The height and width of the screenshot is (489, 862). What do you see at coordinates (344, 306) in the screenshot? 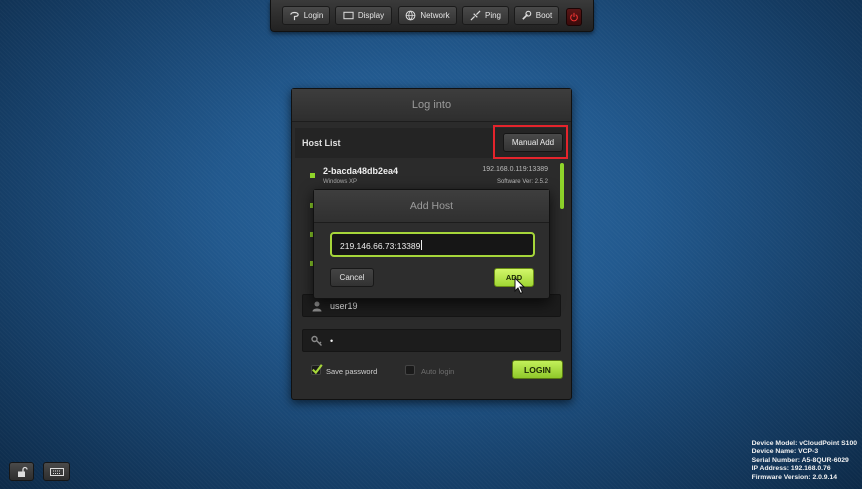
I see `username-value: user19` at bounding box center [344, 306].